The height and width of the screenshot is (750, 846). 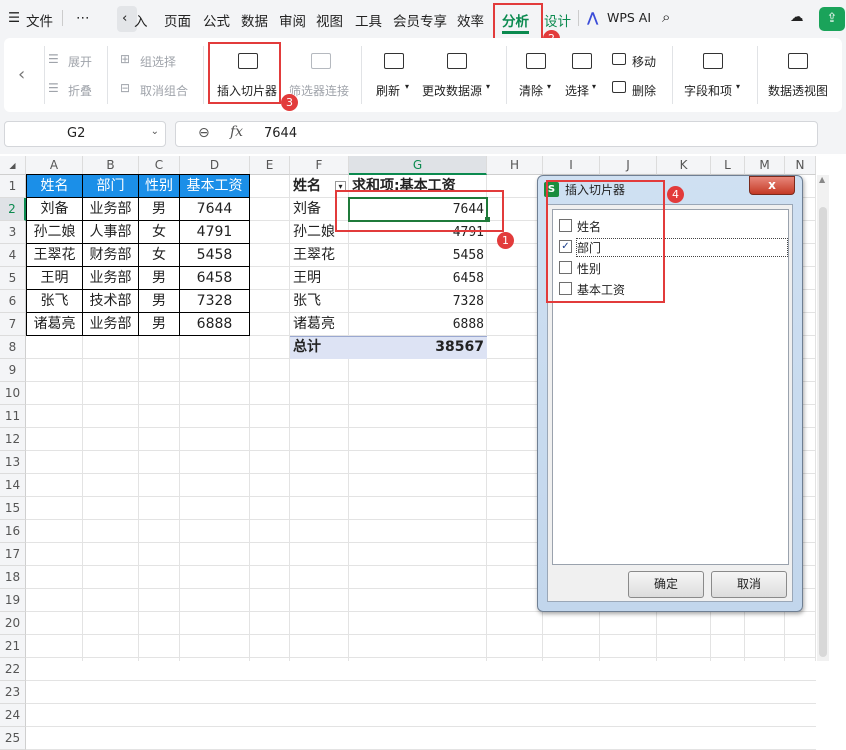 What do you see at coordinates (83, 18) in the screenshot?
I see `menu-more: ⋯` at bounding box center [83, 18].